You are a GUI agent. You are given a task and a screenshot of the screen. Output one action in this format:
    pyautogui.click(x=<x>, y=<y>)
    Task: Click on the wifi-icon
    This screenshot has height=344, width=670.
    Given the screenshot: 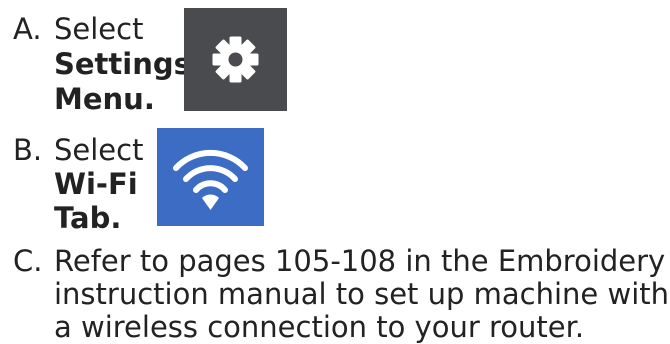 What is the action you would take?
    pyautogui.click(x=210, y=177)
    